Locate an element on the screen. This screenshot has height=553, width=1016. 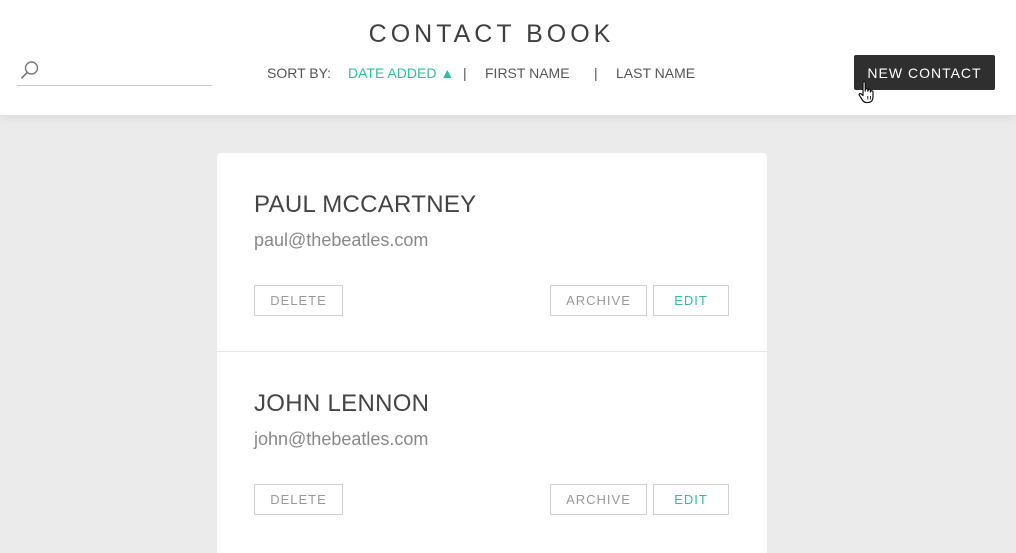
contact-name: JOHN LENNON is located at coordinates (342, 403).